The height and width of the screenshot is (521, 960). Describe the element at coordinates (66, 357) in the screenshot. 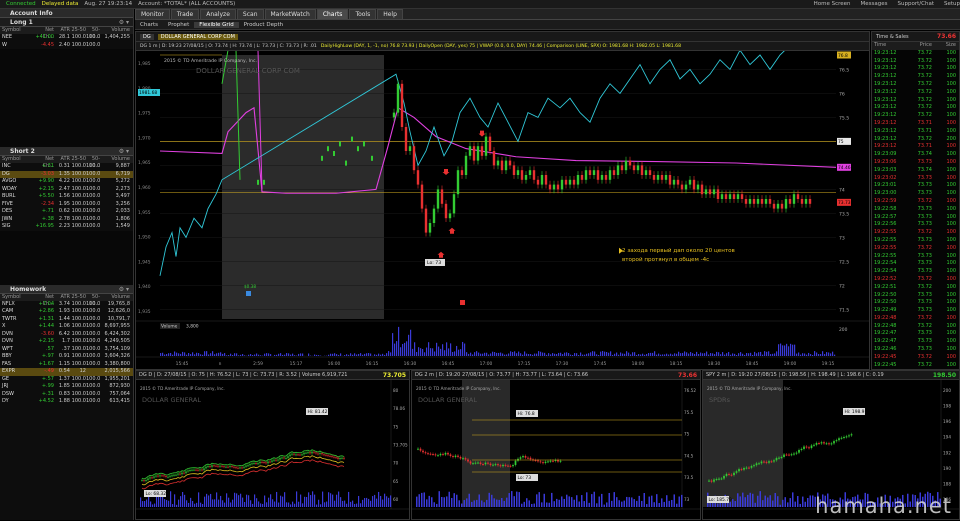

I see `watchlist-row: BBY+.970.91100.0100.03,604,326` at that location.